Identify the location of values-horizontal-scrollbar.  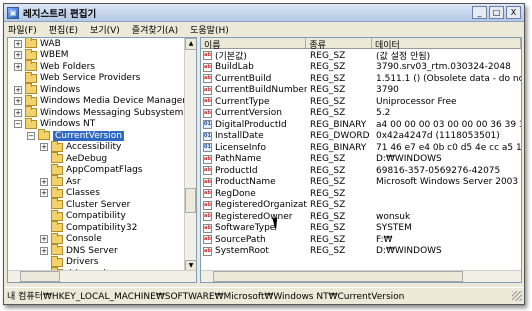
(361, 276).